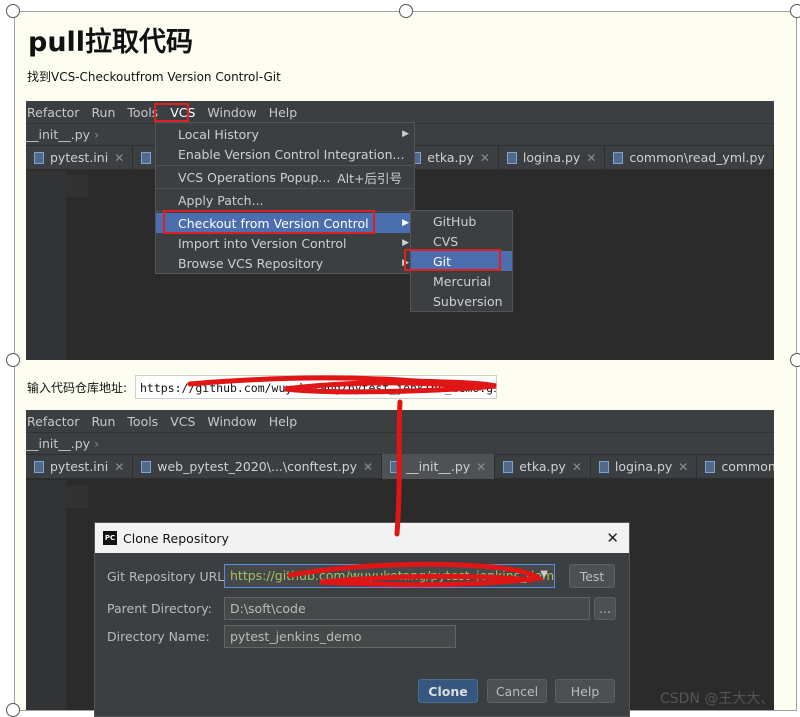  Describe the element at coordinates (342, 385) in the screenshot. I see `redaction-scribble-url` at that location.